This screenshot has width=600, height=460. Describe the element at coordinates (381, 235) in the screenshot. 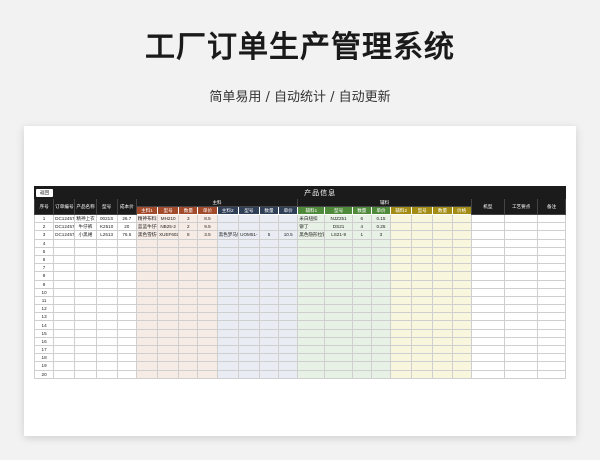

I see `table-cell: 3` at that location.